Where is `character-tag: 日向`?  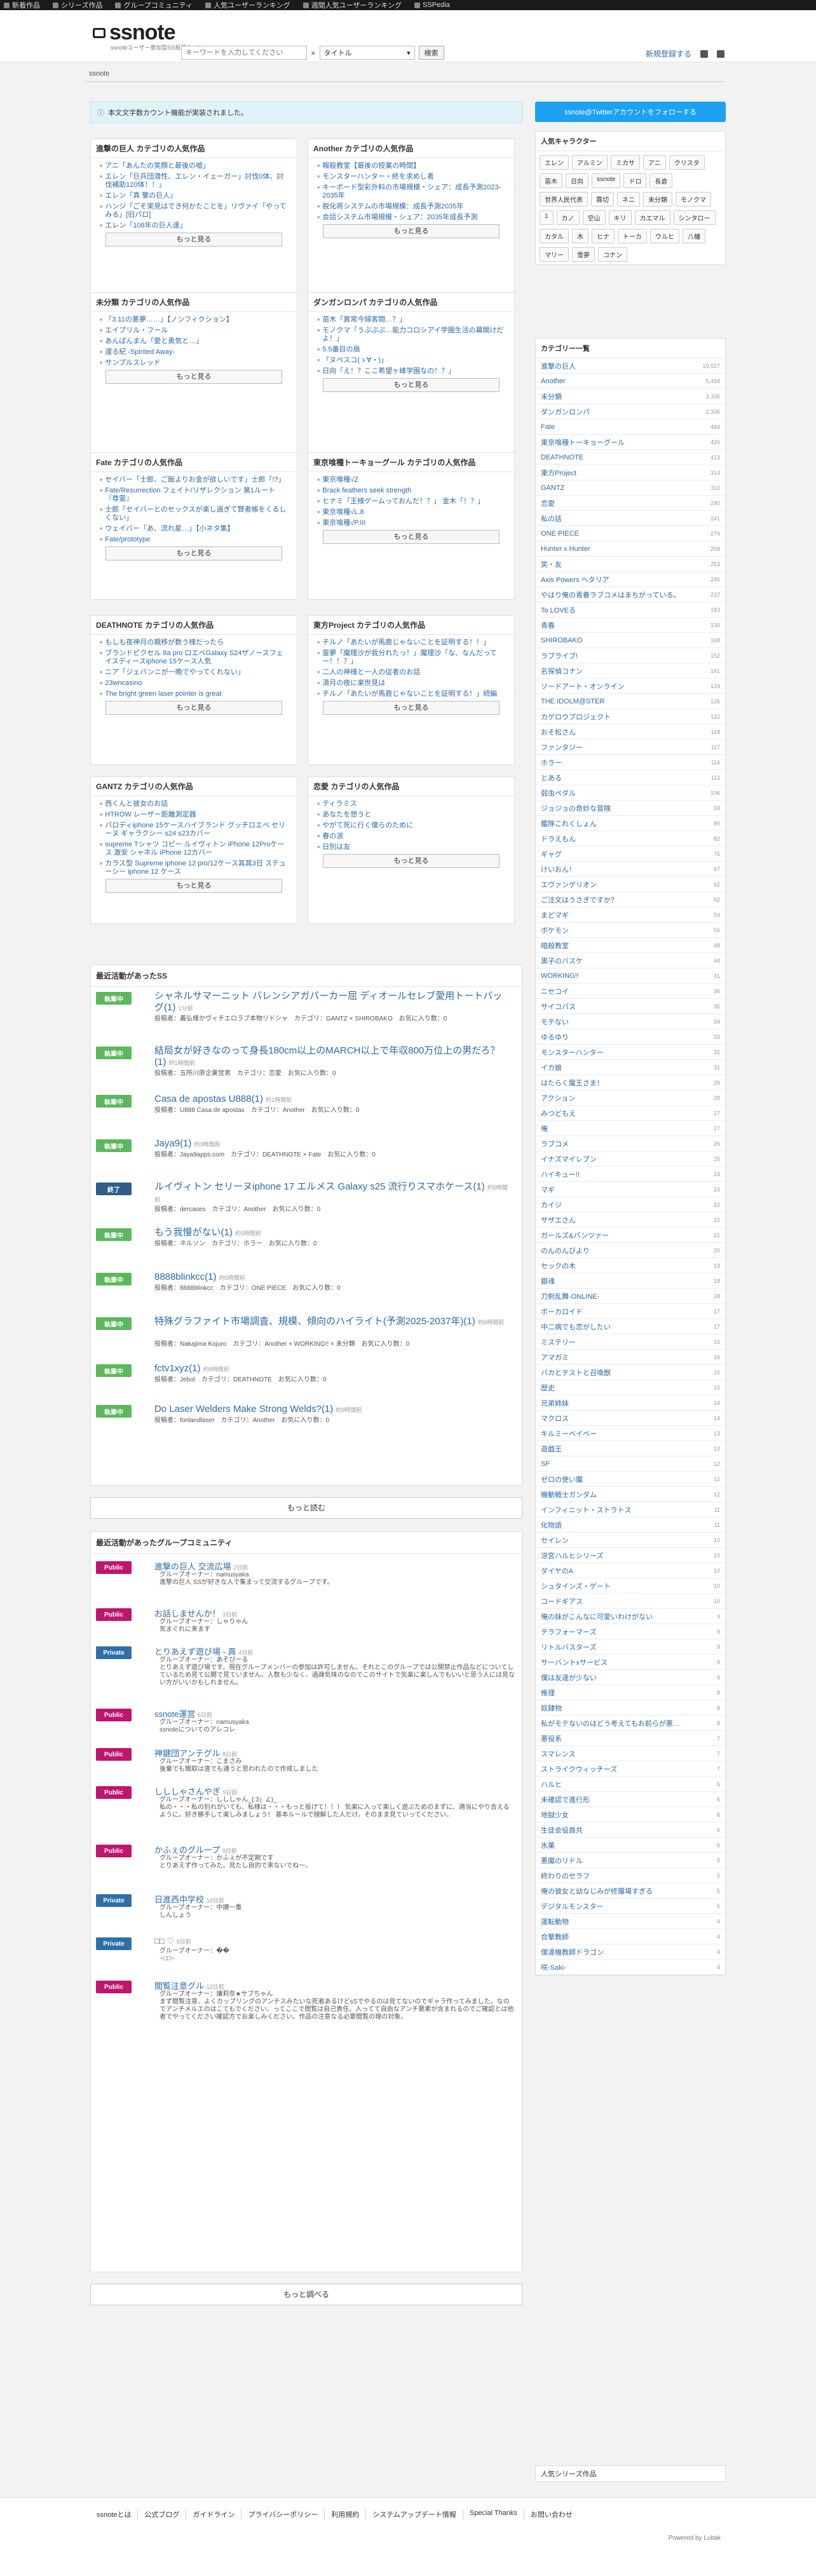
character-tag: 日向 is located at coordinates (577, 180).